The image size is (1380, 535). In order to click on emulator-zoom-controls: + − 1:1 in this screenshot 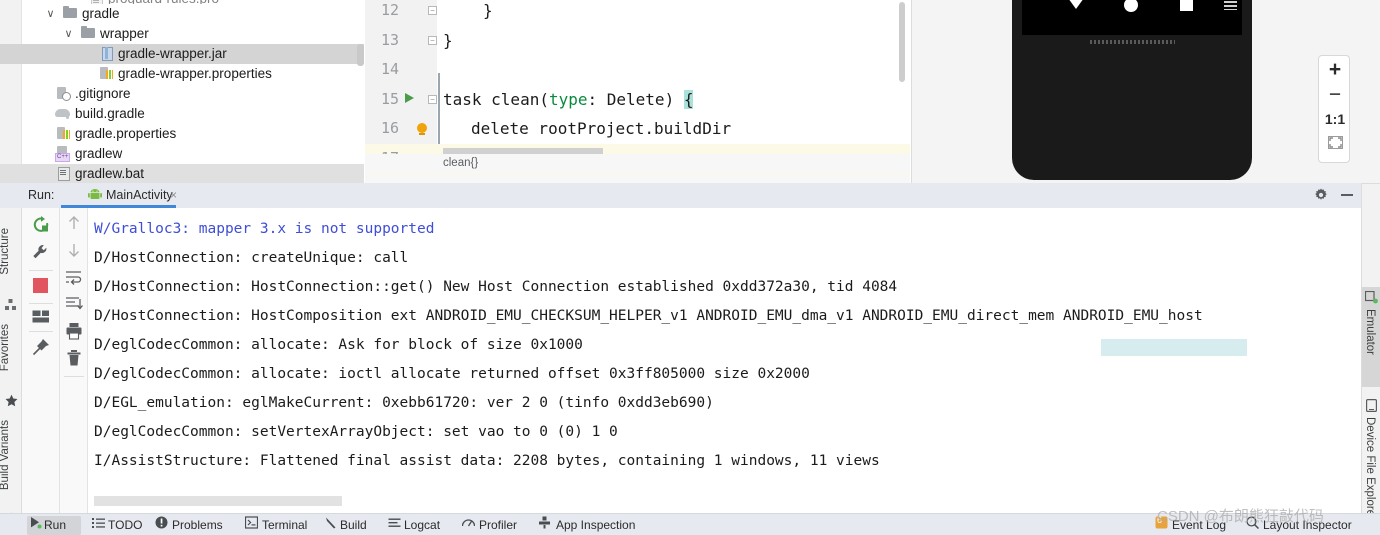, I will do `click(1334, 109)`.